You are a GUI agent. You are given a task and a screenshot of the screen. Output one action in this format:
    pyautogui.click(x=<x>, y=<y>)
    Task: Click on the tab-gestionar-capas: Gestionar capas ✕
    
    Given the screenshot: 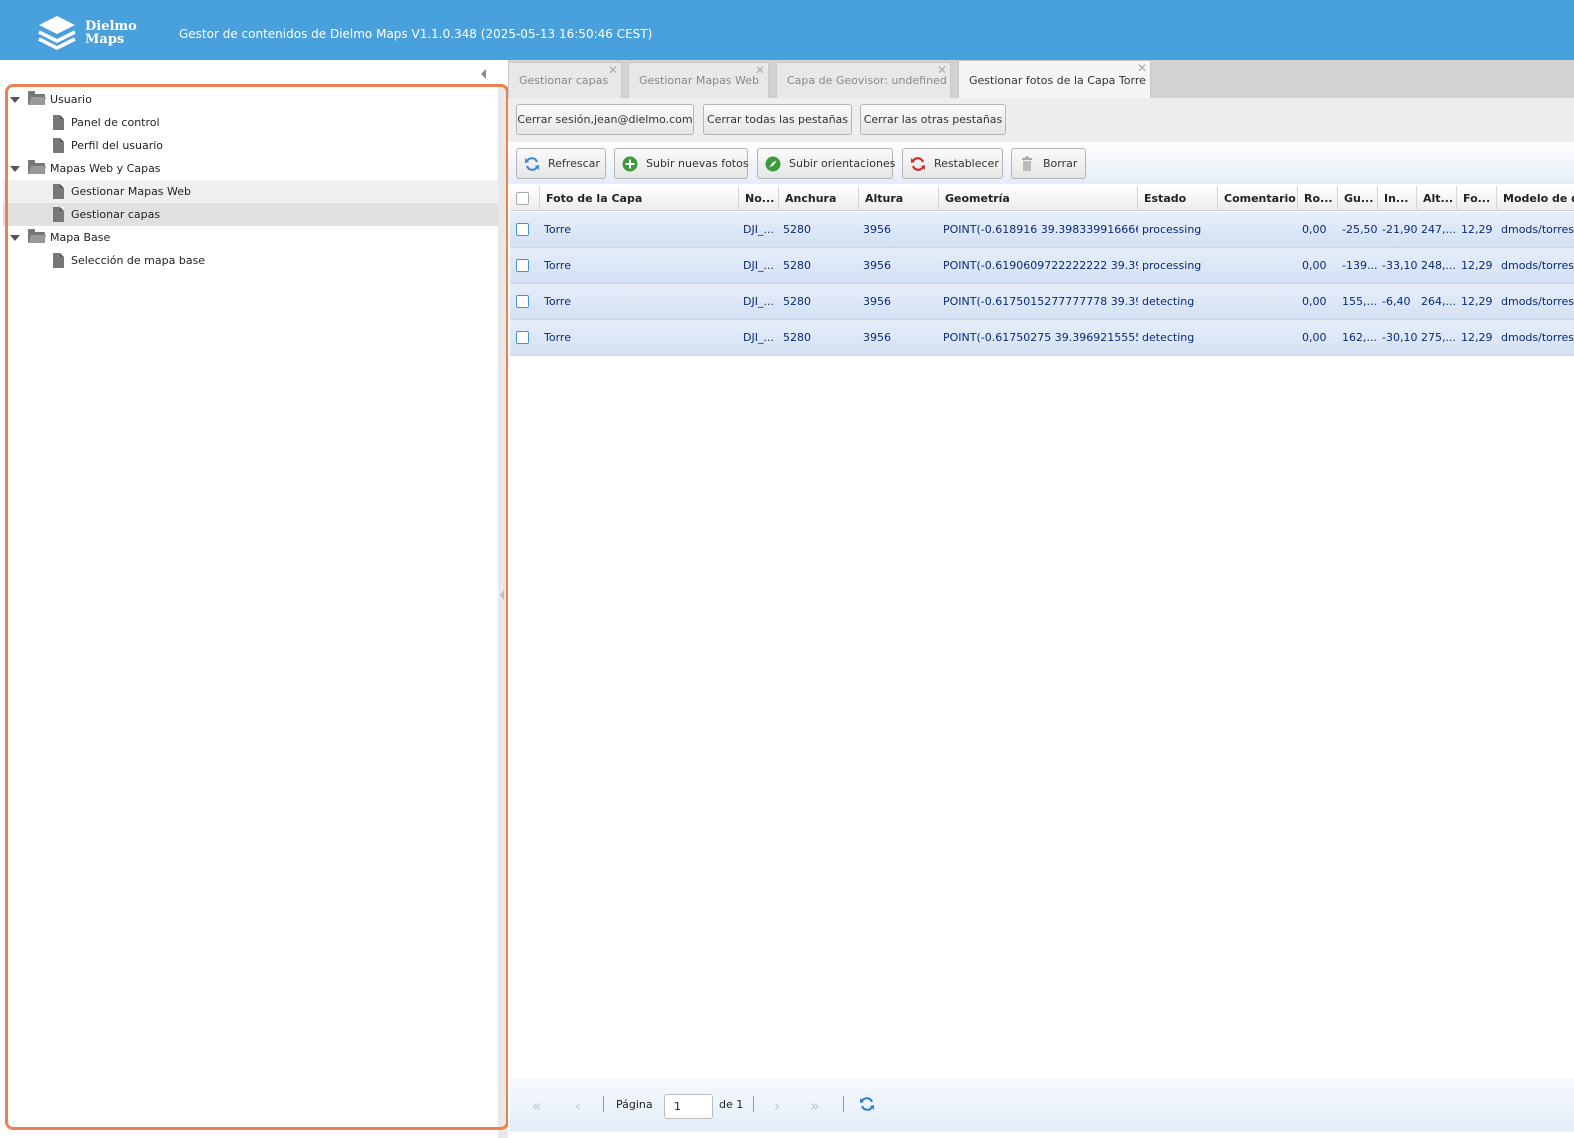 What is the action you would take?
    pyautogui.click(x=565, y=80)
    